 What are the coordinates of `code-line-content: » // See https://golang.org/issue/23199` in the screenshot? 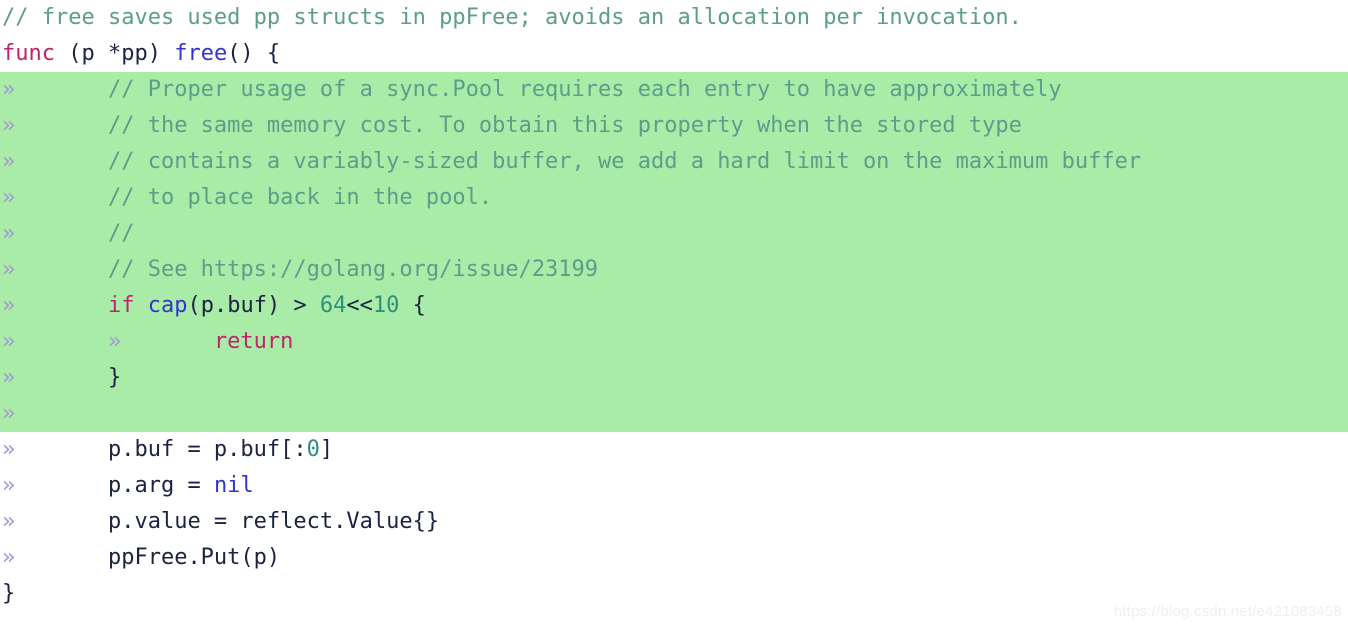 It's located at (674, 270).